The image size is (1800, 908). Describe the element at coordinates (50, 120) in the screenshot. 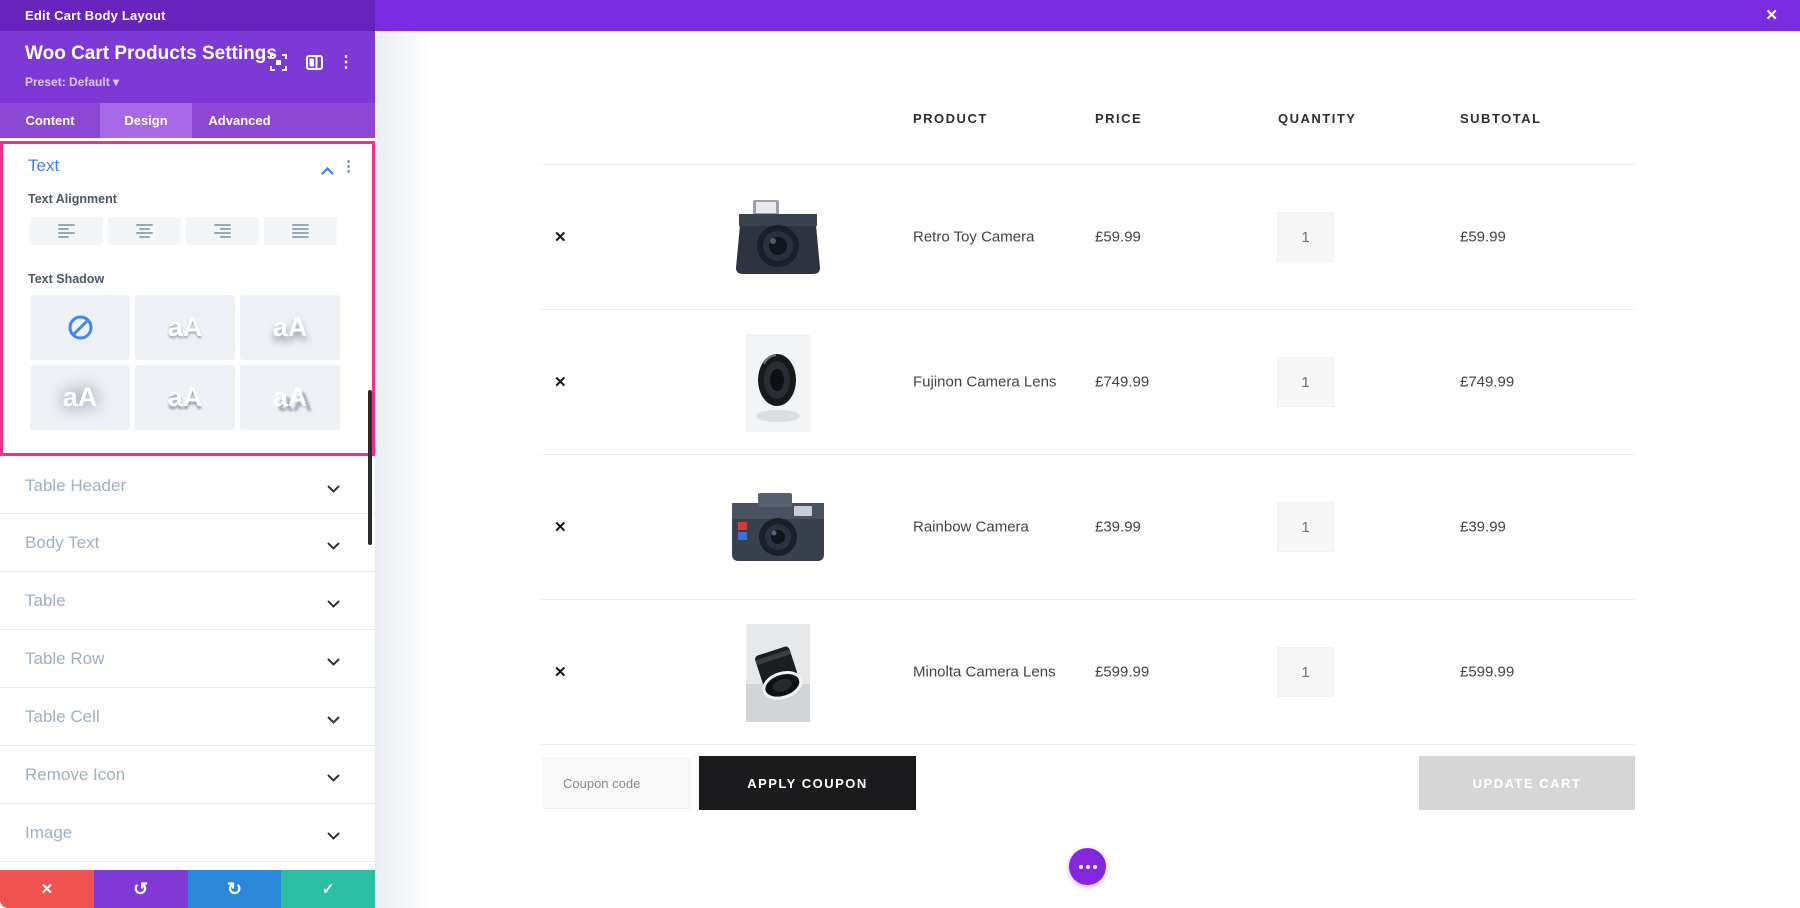

I see `tab-content: Content` at that location.